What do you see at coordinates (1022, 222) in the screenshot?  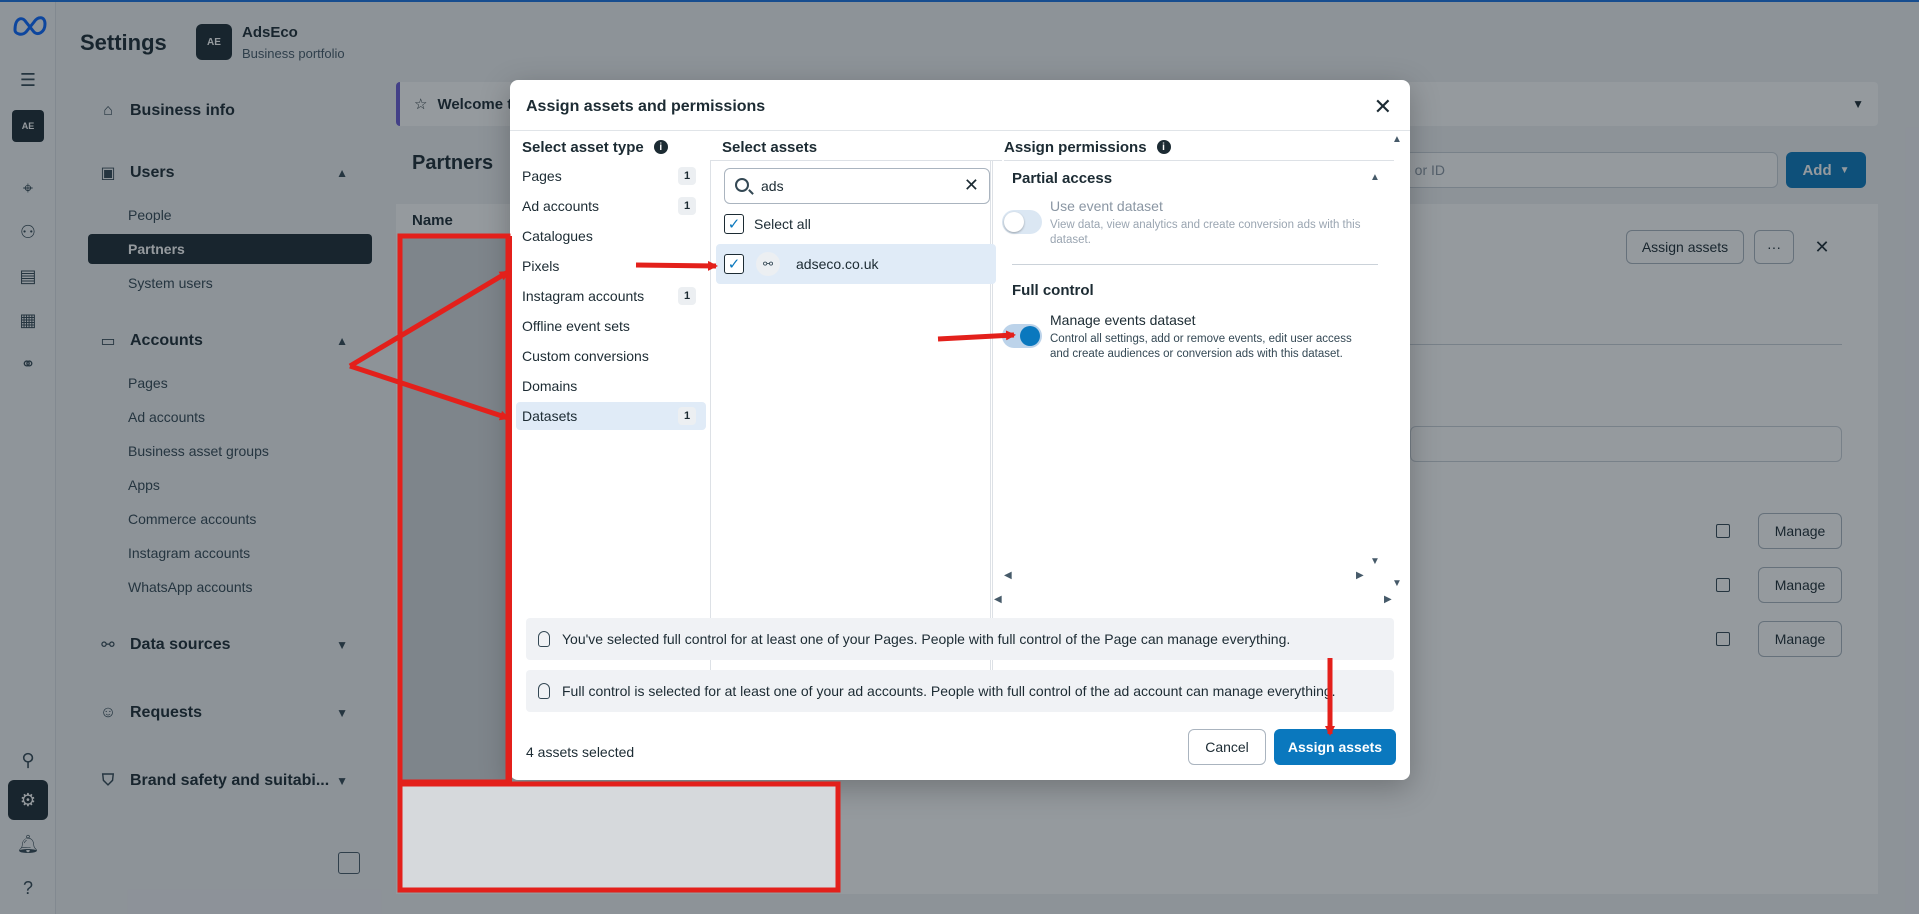 I see `use-dataset-toggle` at bounding box center [1022, 222].